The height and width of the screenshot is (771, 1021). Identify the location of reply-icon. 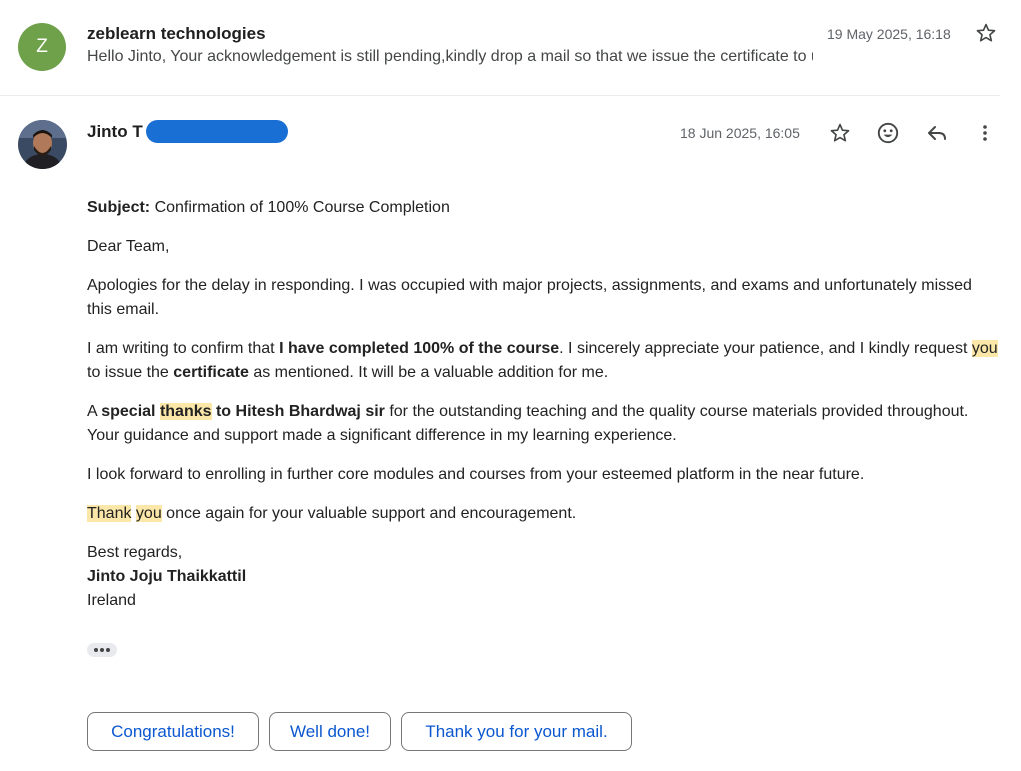
(937, 133).